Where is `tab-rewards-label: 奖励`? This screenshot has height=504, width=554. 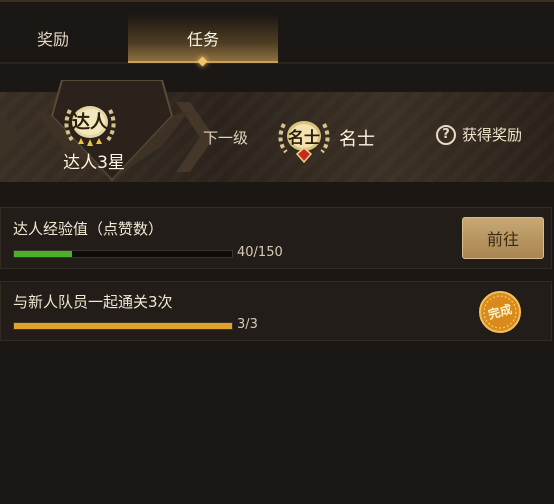
tab-rewards-label: 奖励 is located at coordinates (52, 39).